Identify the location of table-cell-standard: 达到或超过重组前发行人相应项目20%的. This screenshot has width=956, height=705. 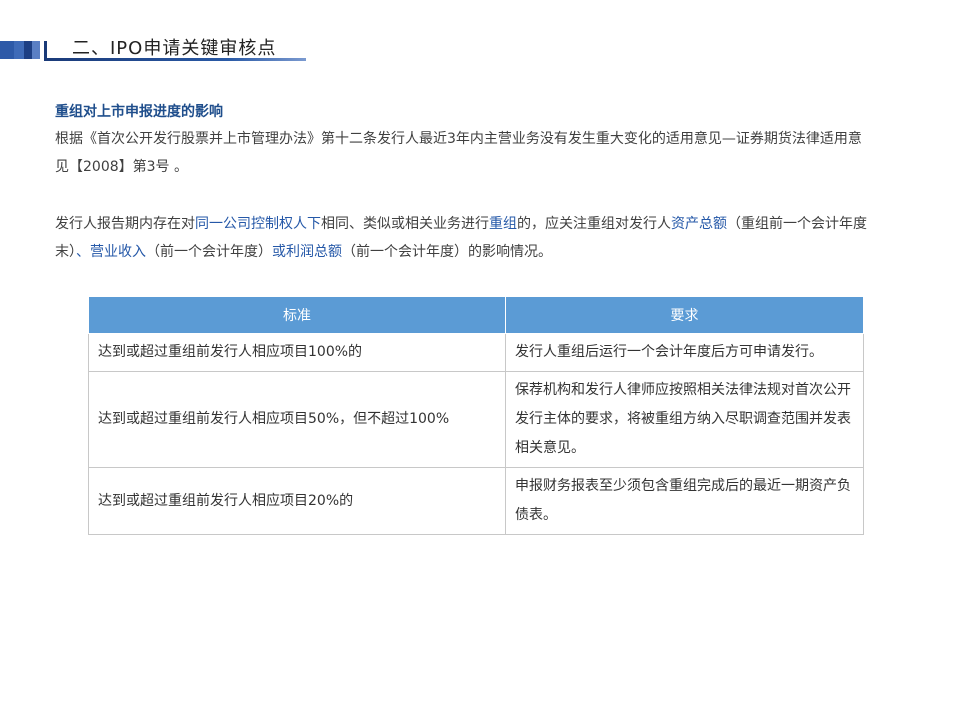
(297, 501).